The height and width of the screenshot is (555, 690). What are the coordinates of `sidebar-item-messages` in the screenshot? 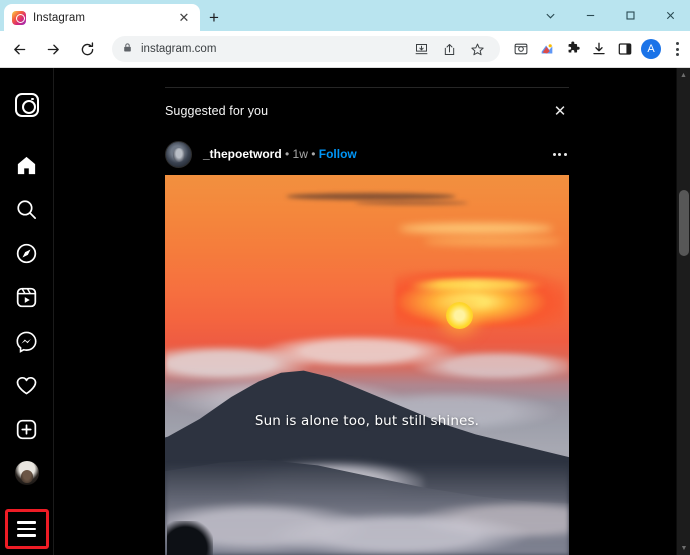 It's located at (27, 341).